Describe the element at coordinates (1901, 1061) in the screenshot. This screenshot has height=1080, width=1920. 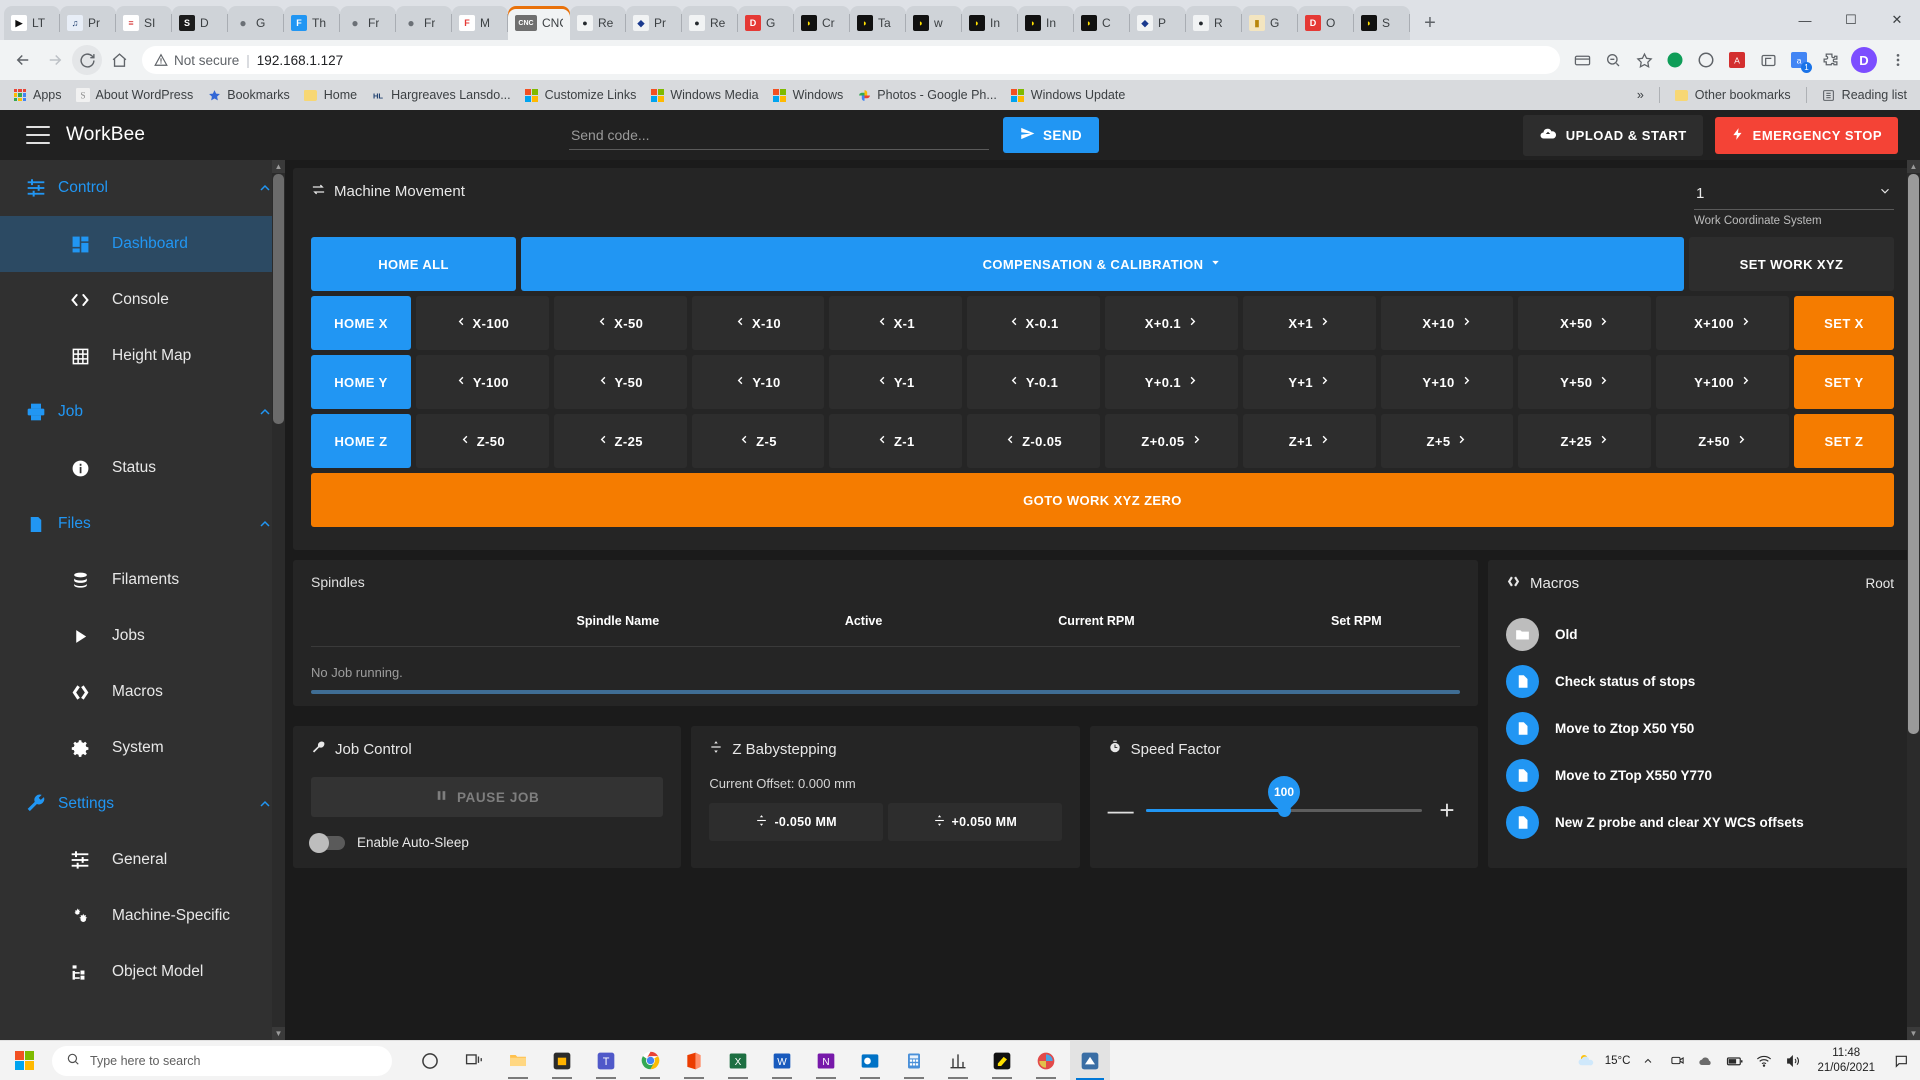
I see `notifications-button` at that location.